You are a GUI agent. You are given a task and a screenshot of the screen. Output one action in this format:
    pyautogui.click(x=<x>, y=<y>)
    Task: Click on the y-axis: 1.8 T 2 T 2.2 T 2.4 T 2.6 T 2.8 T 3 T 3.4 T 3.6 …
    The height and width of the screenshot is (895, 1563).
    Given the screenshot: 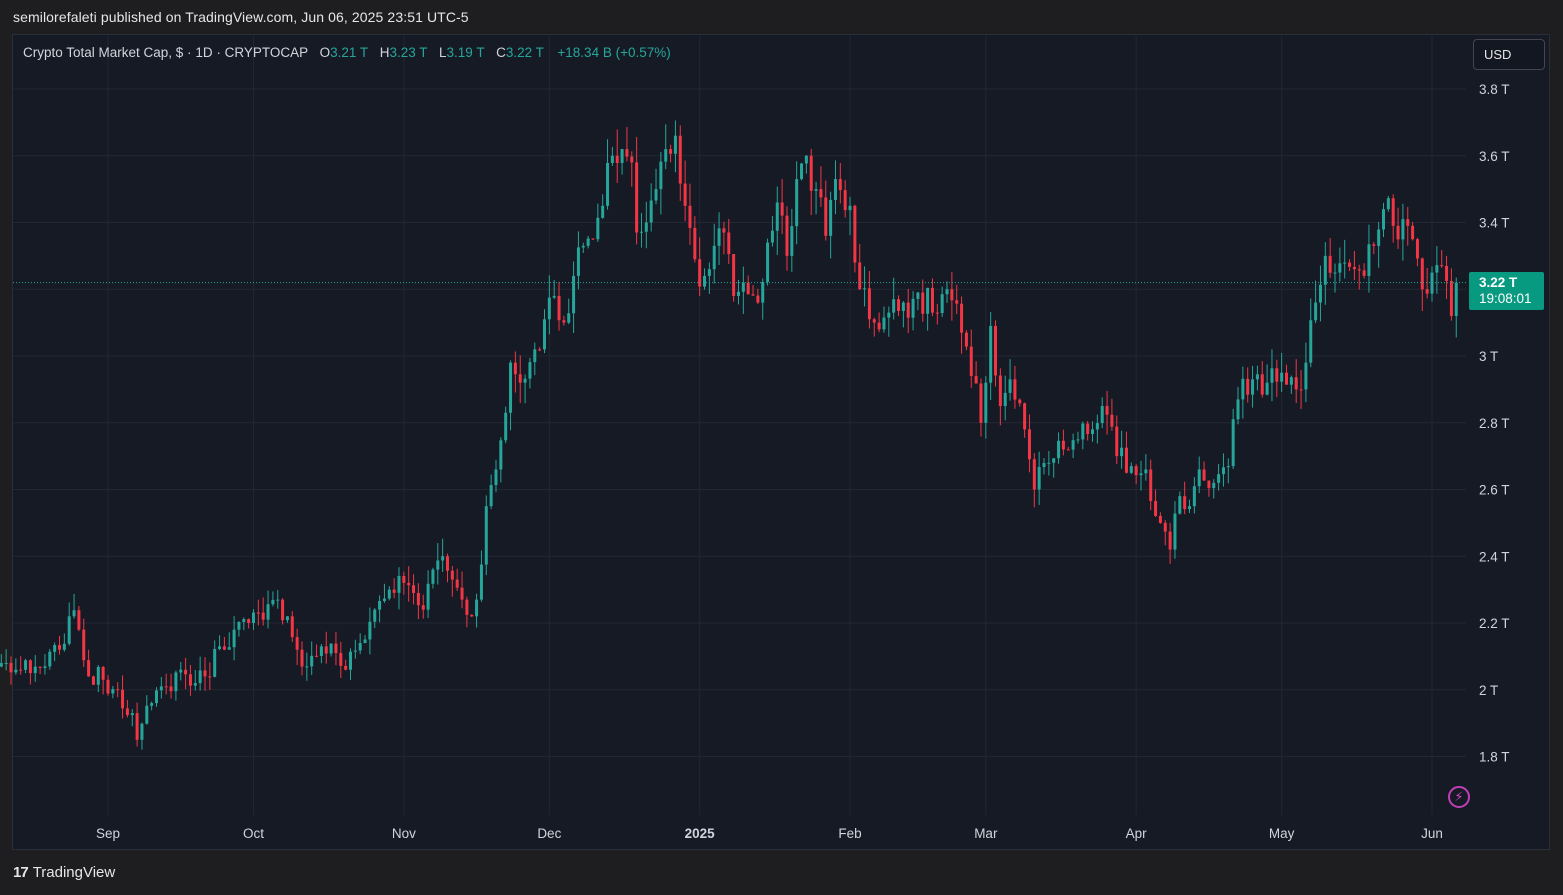 What is the action you would take?
    pyautogui.click(x=1494, y=423)
    